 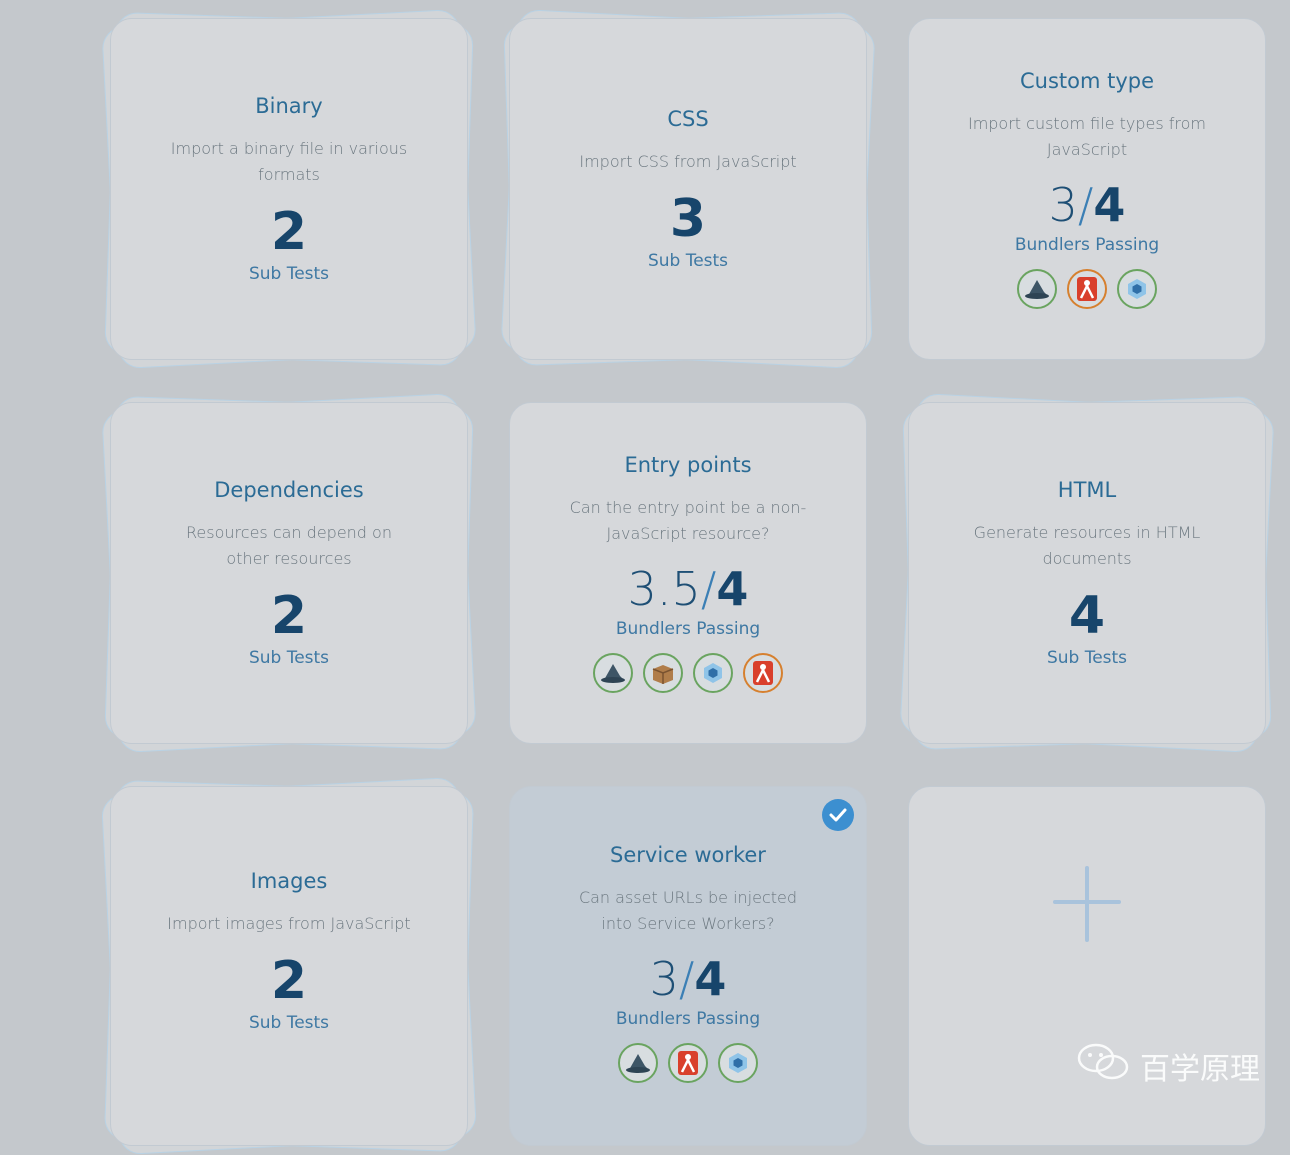 I want to click on card-description: Import images from JavaScript, so click(x=289, y=923).